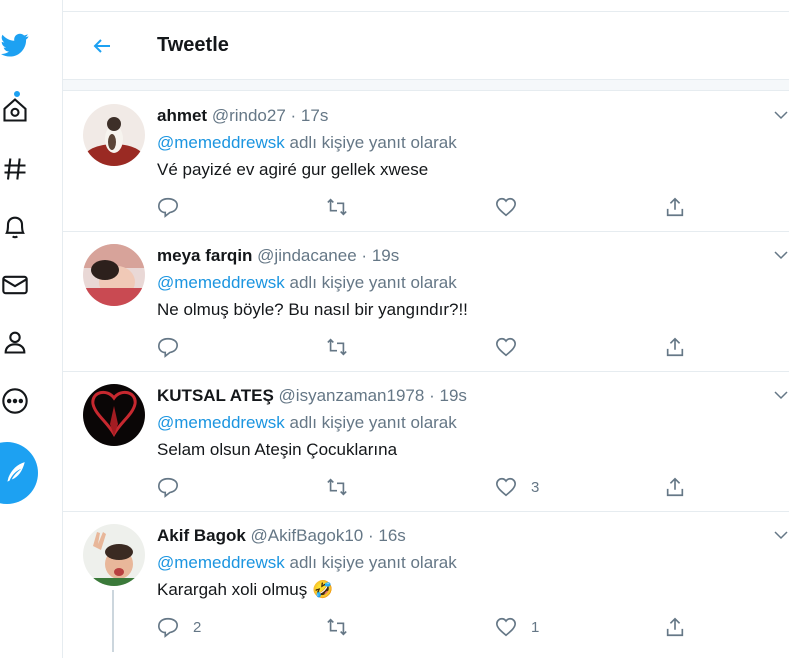  Describe the element at coordinates (307, 255) in the screenshot. I see `user-handle: @jindacanee` at that location.